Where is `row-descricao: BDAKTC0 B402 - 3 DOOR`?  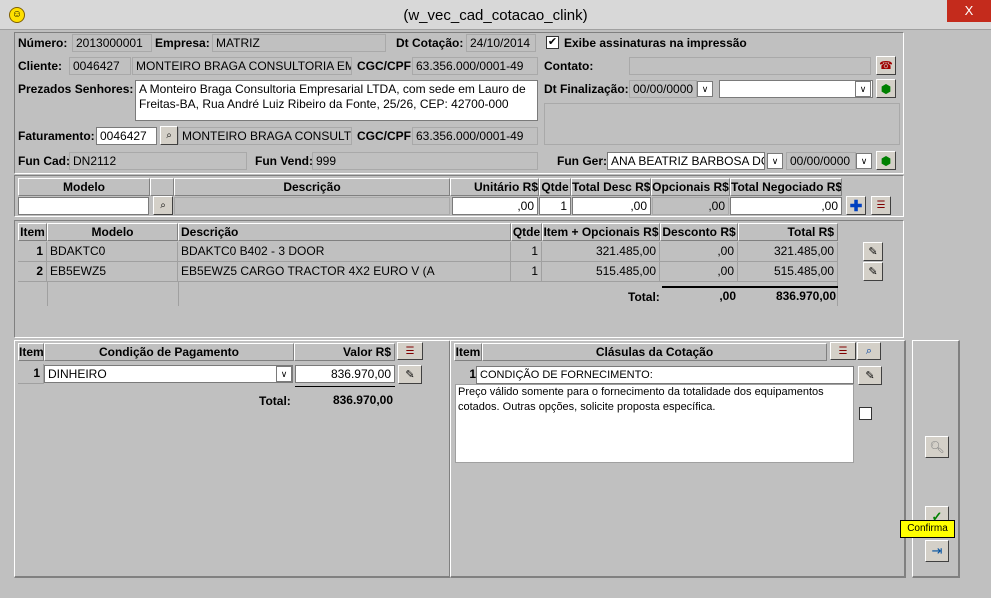 row-descricao: BDAKTC0 B402 - 3 DOOR is located at coordinates (344, 252).